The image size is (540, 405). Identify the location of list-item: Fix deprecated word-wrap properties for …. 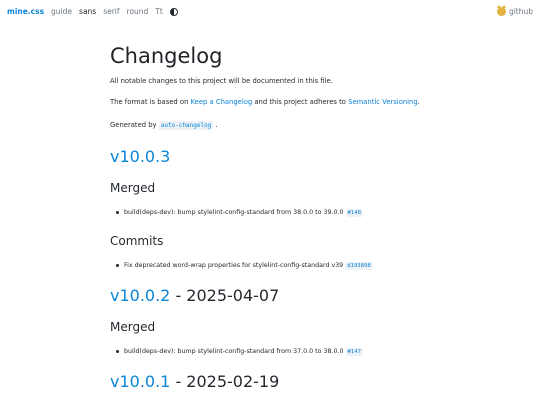
(244, 266).